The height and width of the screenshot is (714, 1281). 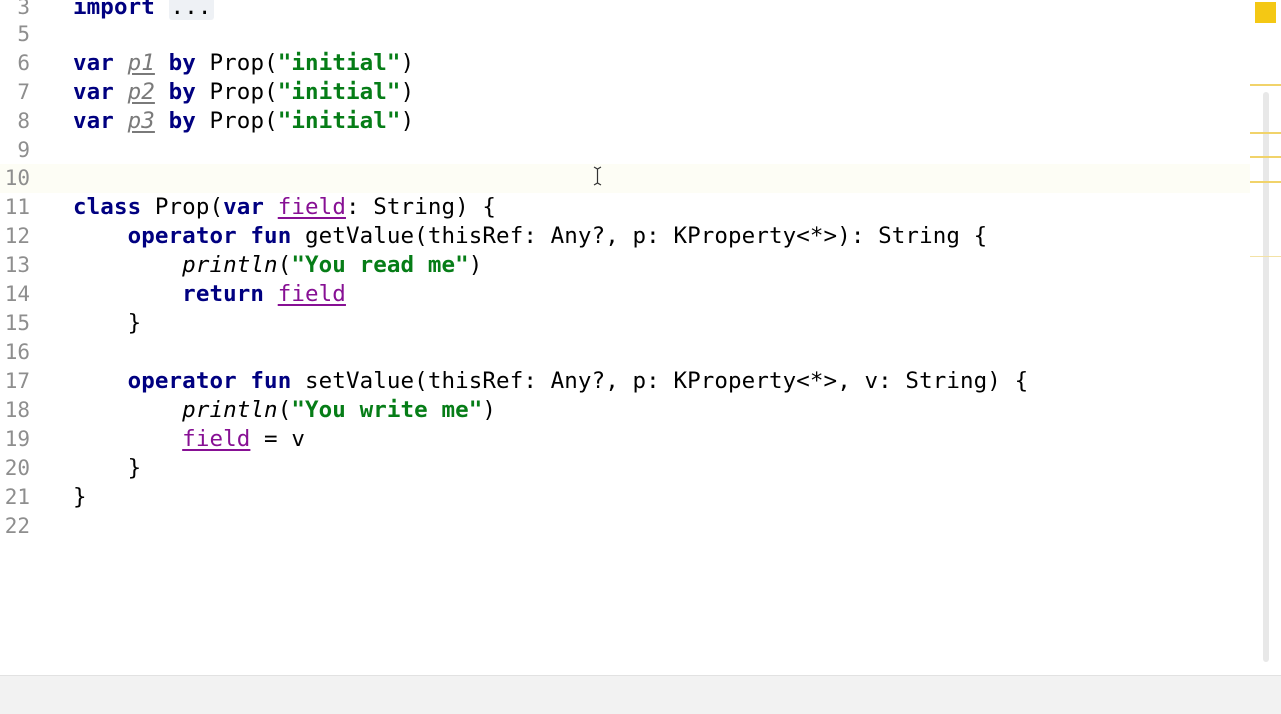 I want to click on line-number: 6, so click(x=23, y=63).